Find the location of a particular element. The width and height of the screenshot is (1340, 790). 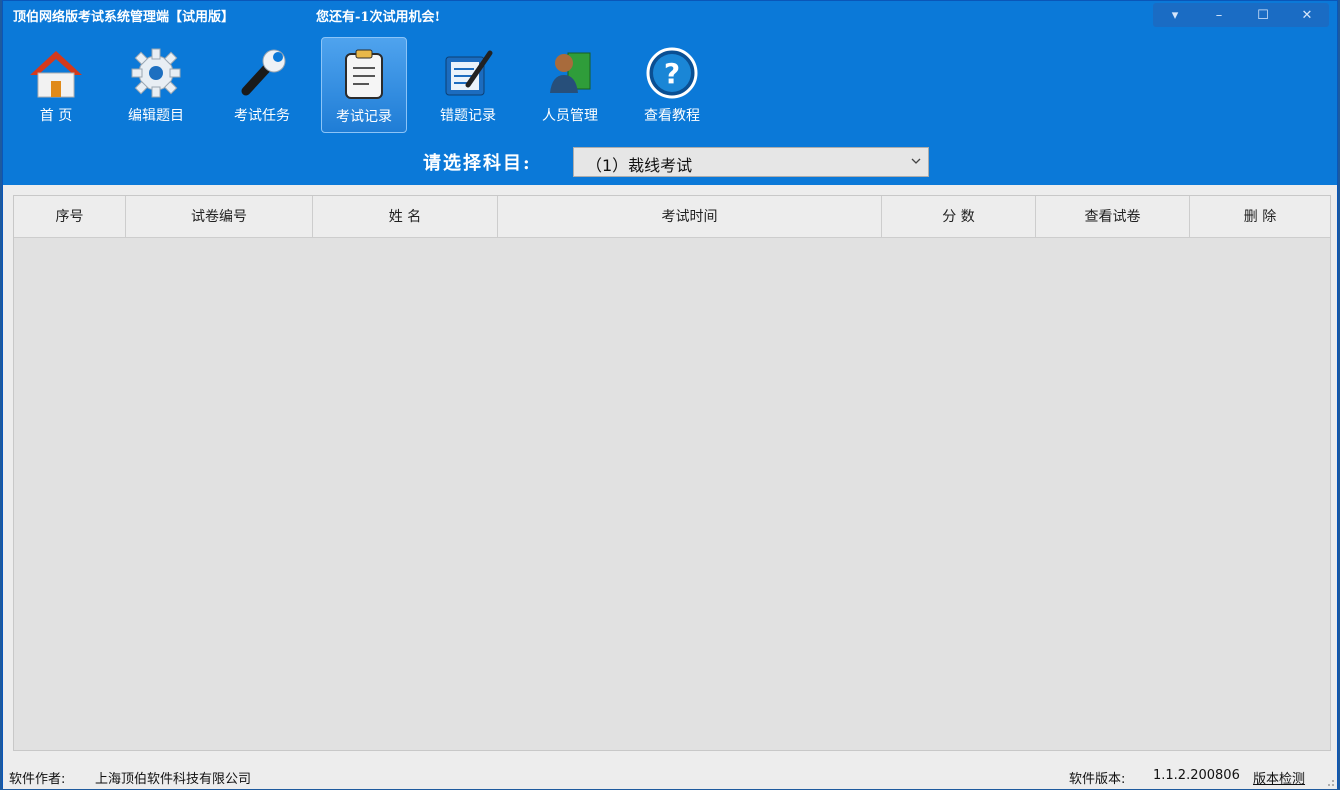

resize-grip-icon is located at coordinates (1329, 781).